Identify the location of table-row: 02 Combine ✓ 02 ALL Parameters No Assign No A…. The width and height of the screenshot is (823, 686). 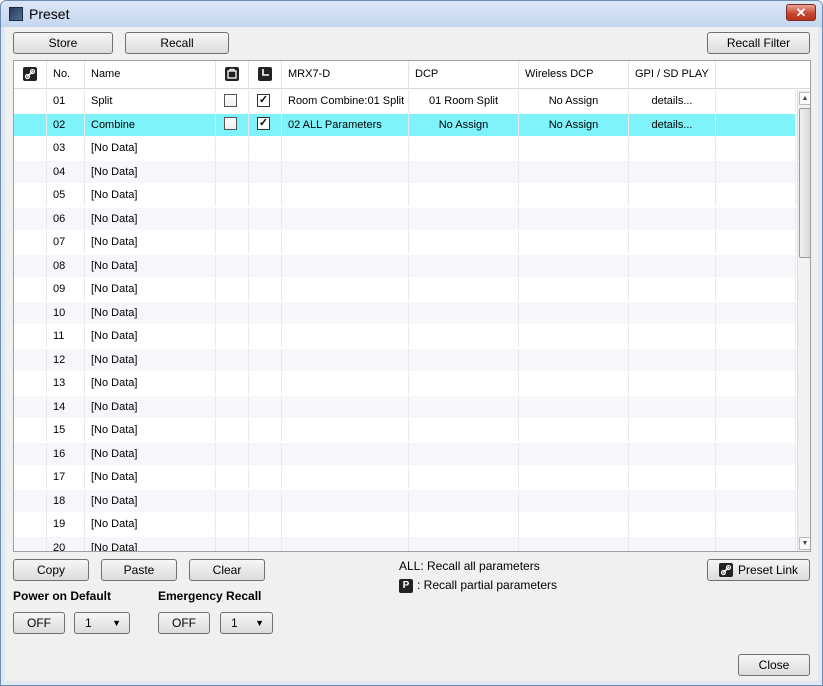
(405, 125).